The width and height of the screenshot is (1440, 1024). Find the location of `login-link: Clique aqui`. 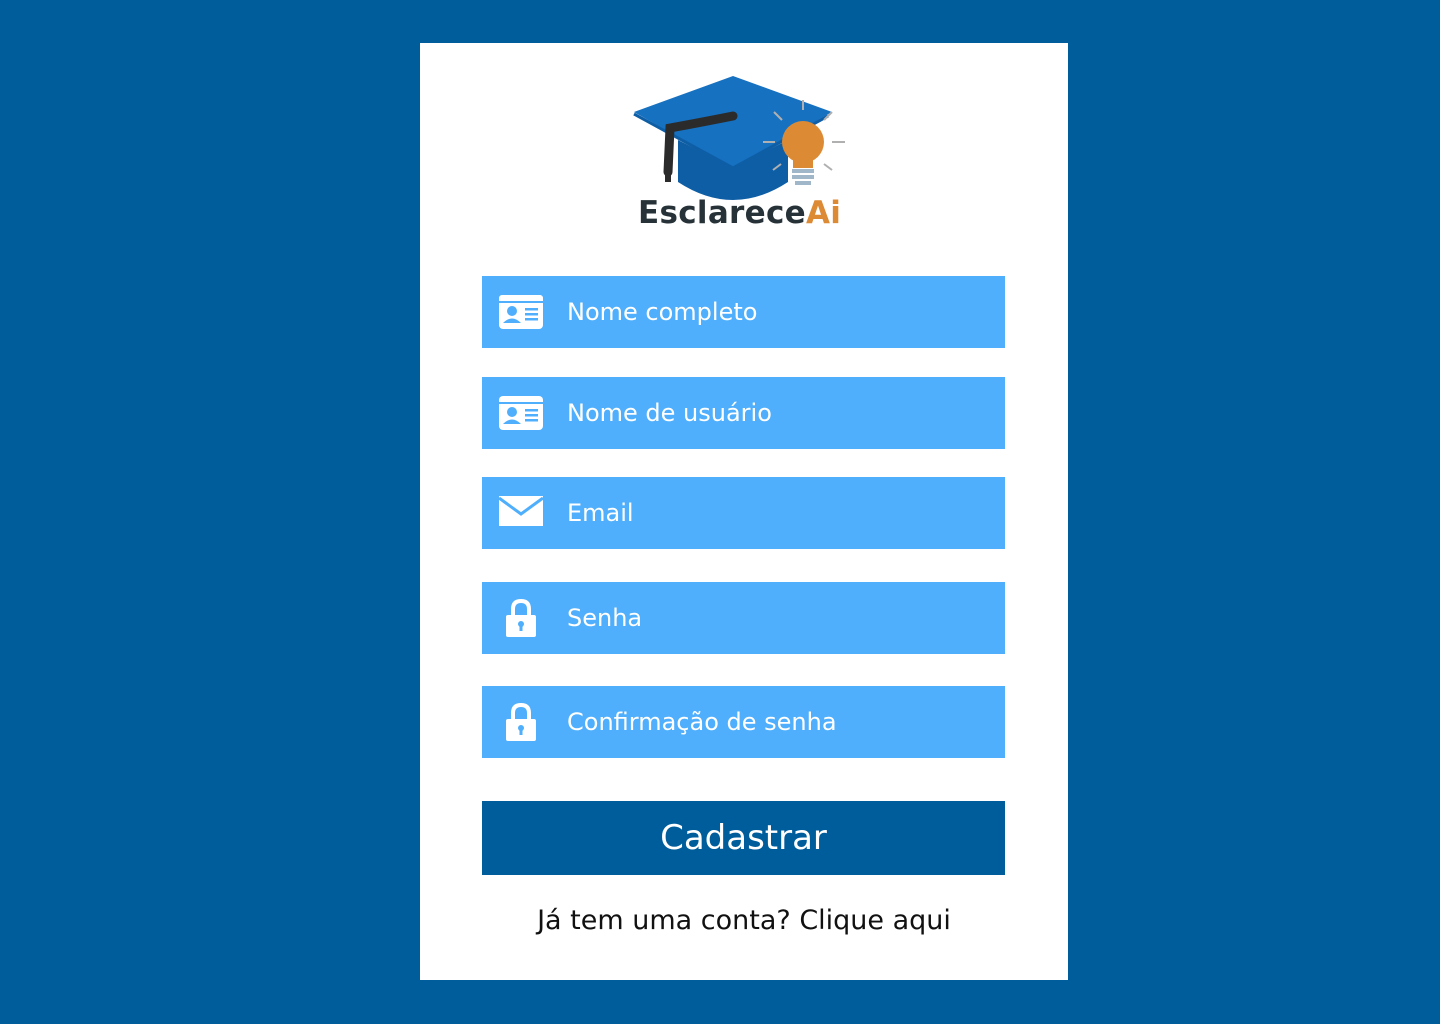

login-link: Clique aqui is located at coordinates (875, 920).